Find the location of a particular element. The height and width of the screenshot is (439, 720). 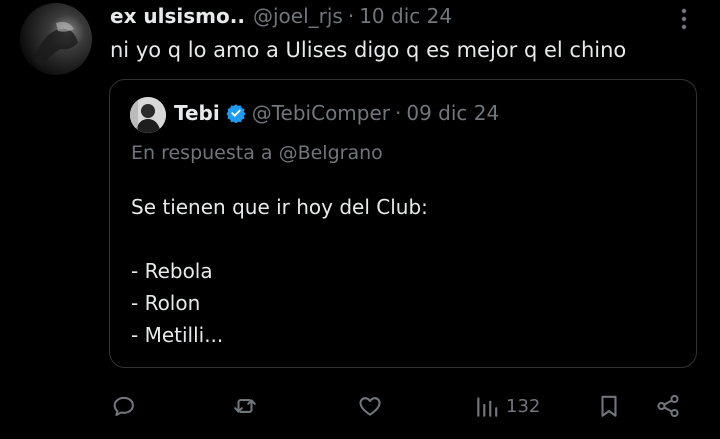

bookmark-button is located at coordinates (609, 406).